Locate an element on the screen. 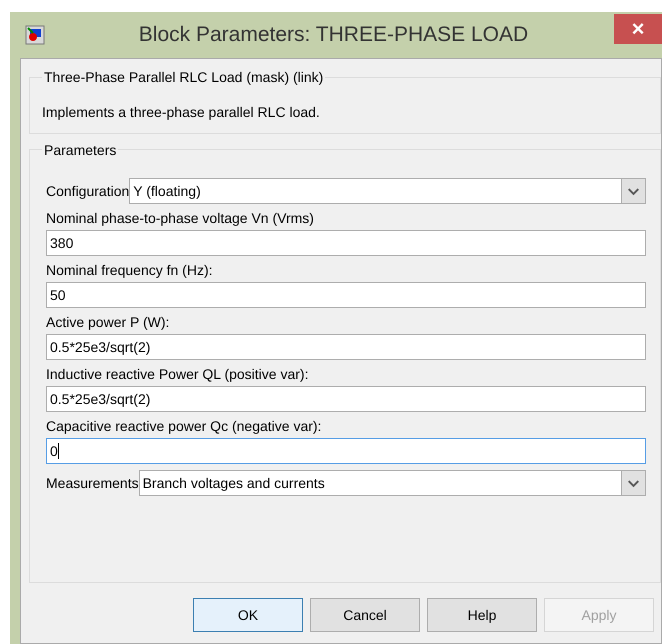 This screenshot has height=644, width=662. dialog-button: OK is located at coordinates (248, 615).